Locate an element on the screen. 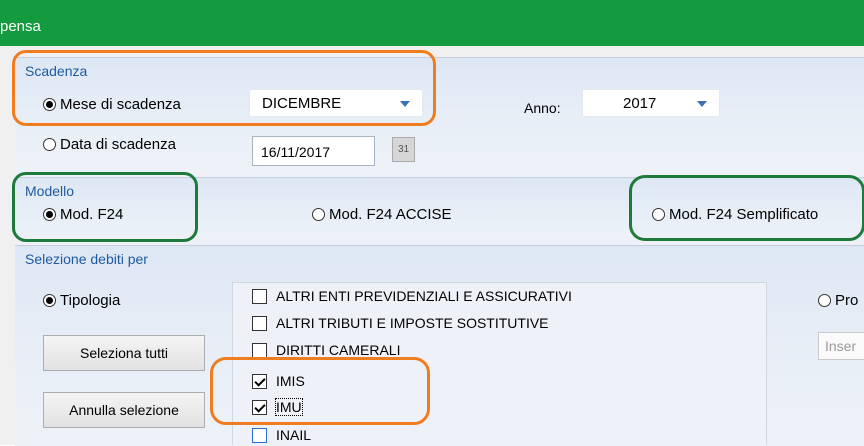  anno-value: 2017 is located at coordinates (640, 103).